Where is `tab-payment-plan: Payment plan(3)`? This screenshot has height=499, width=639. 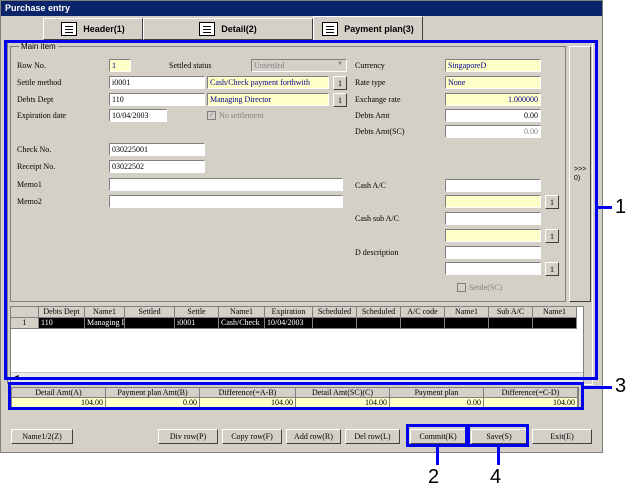
tab-payment-plan: Payment plan(3) is located at coordinates (368, 28).